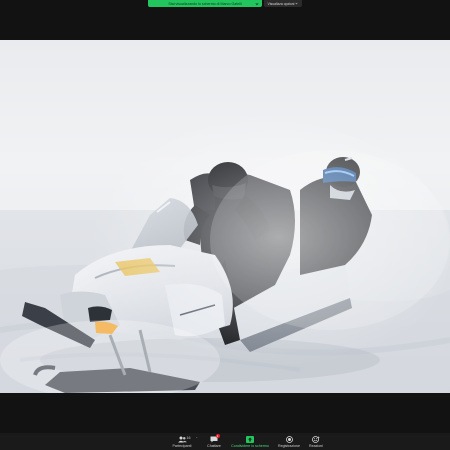 The image size is (450, 450). I want to click on record-icon, so click(289, 439).